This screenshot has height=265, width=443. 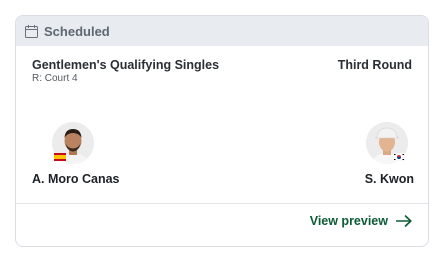 I want to click on south-korea-flag-icon, so click(x=399, y=157).